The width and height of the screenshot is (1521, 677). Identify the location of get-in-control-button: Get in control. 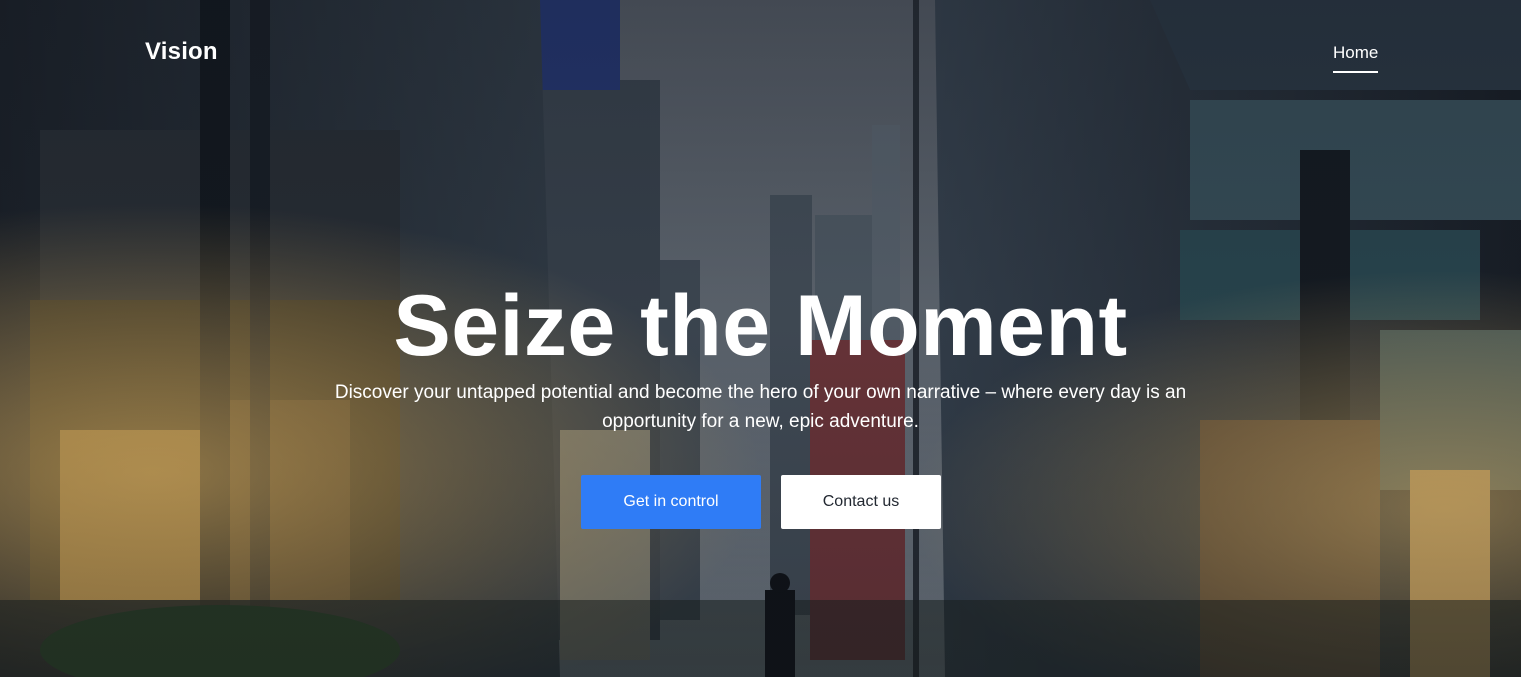
(671, 502).